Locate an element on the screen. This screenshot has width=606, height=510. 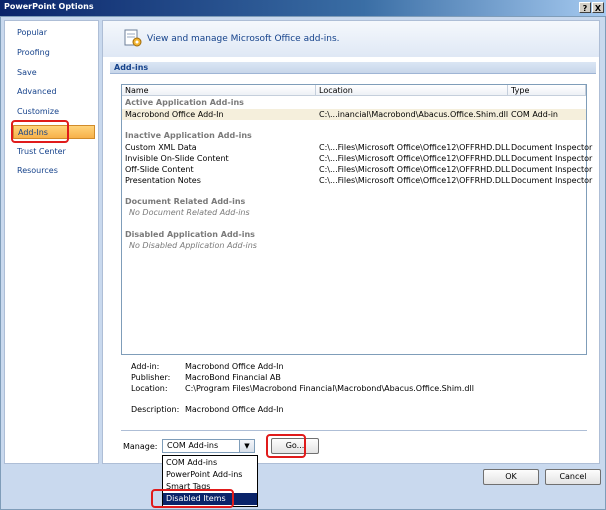
empty-group-text: No Document Related Add-ins is located at coordinates (189, 212).